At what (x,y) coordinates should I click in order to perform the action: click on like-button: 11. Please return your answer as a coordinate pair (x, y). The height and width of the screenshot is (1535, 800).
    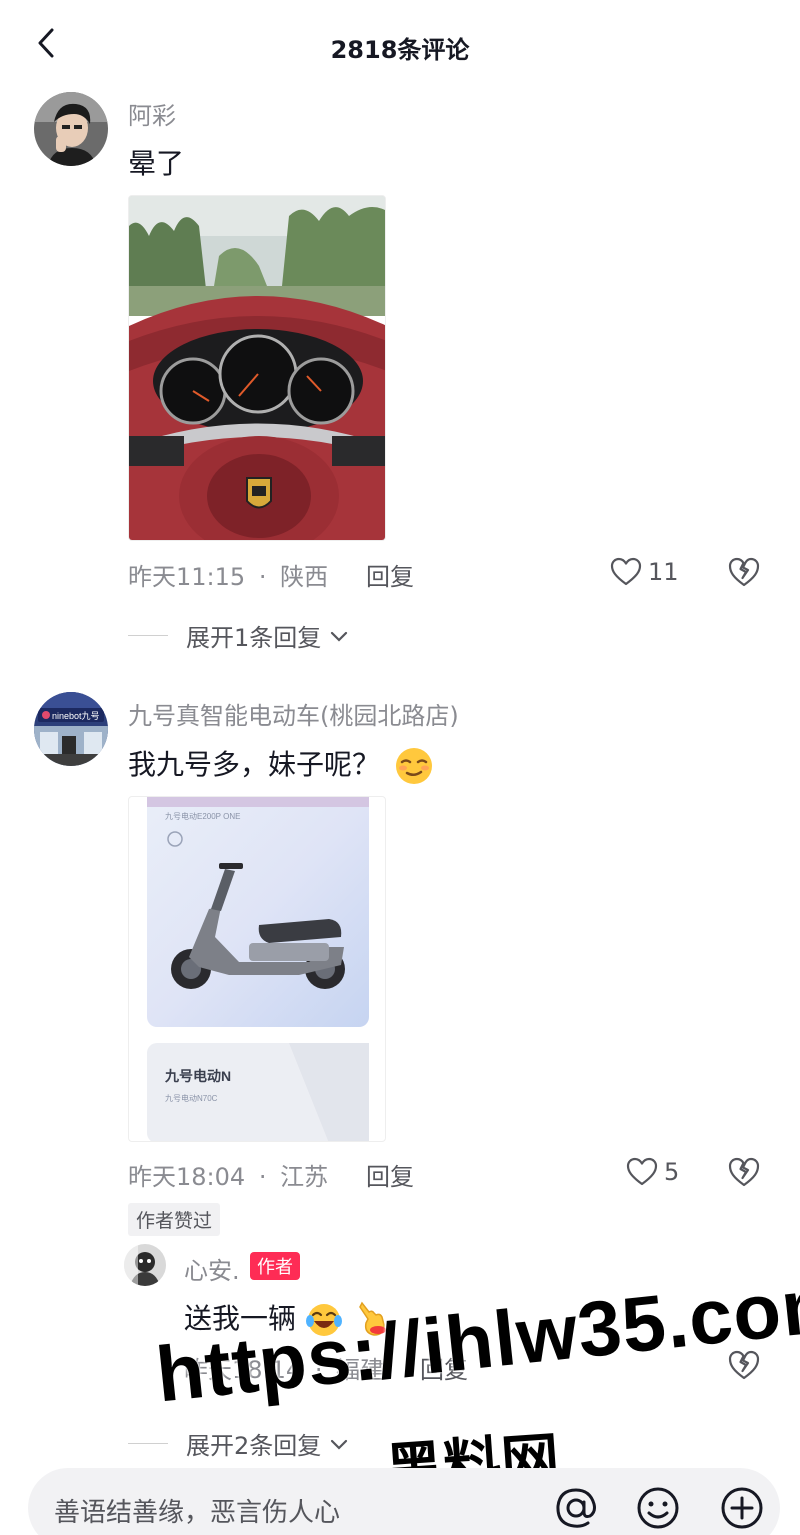
    Looking at the image, I should click on (644, 572).